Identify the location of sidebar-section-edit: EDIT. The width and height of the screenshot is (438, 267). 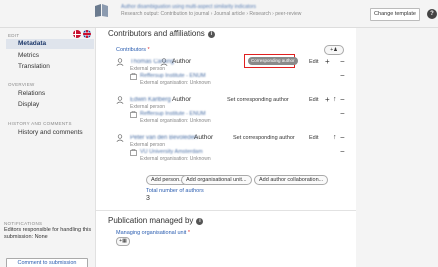
(14, 35).